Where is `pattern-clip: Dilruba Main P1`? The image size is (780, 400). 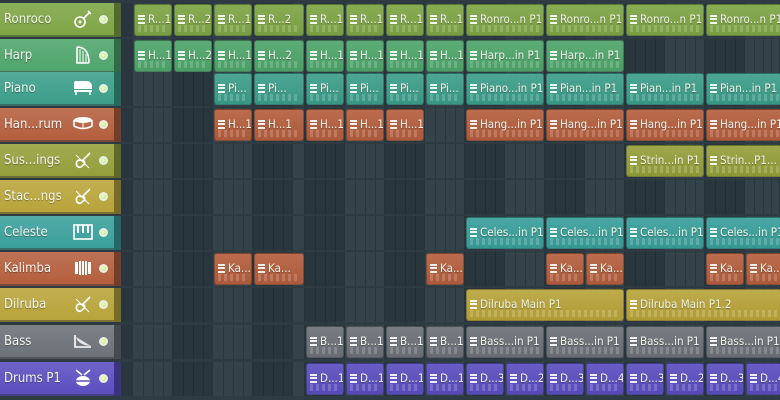
pattern-clip: Dilruba Main P1 is located at coordinates (545, 305).